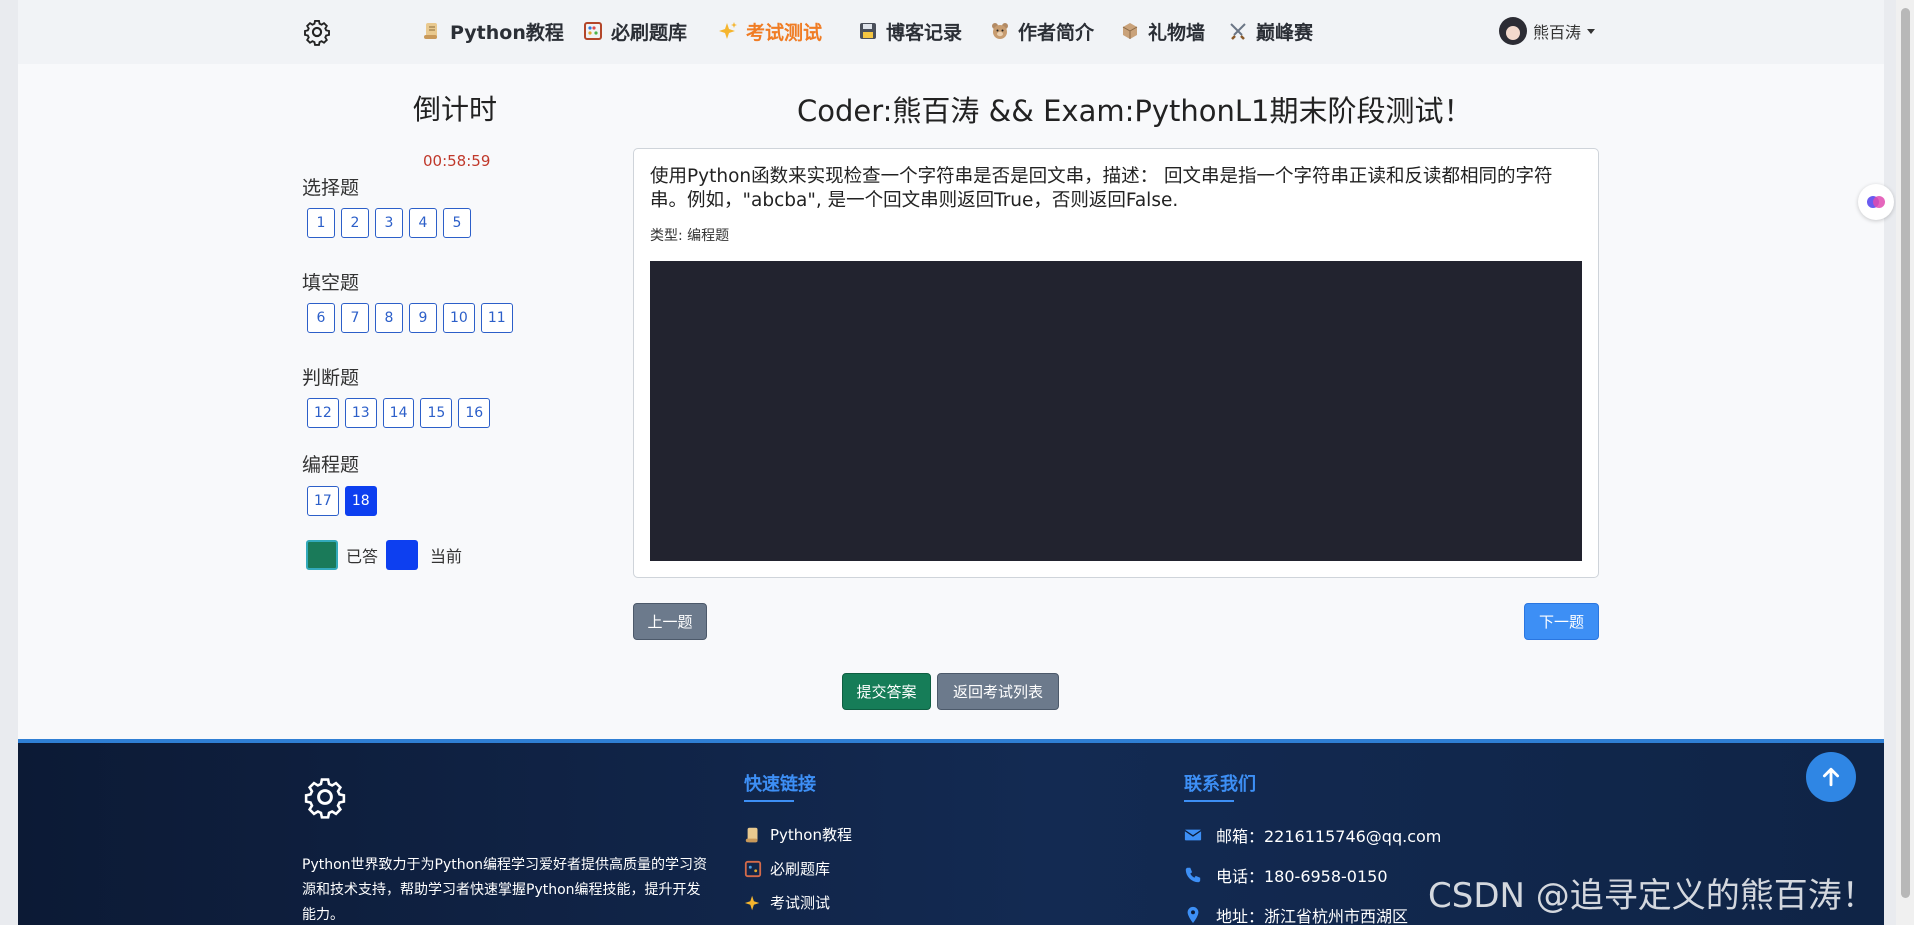 The image size is (1914, 925). What do you see at coordinates (868, 31) in the screenshot?
I see `floppy-disk-icon` at bounding box center [868, 31].